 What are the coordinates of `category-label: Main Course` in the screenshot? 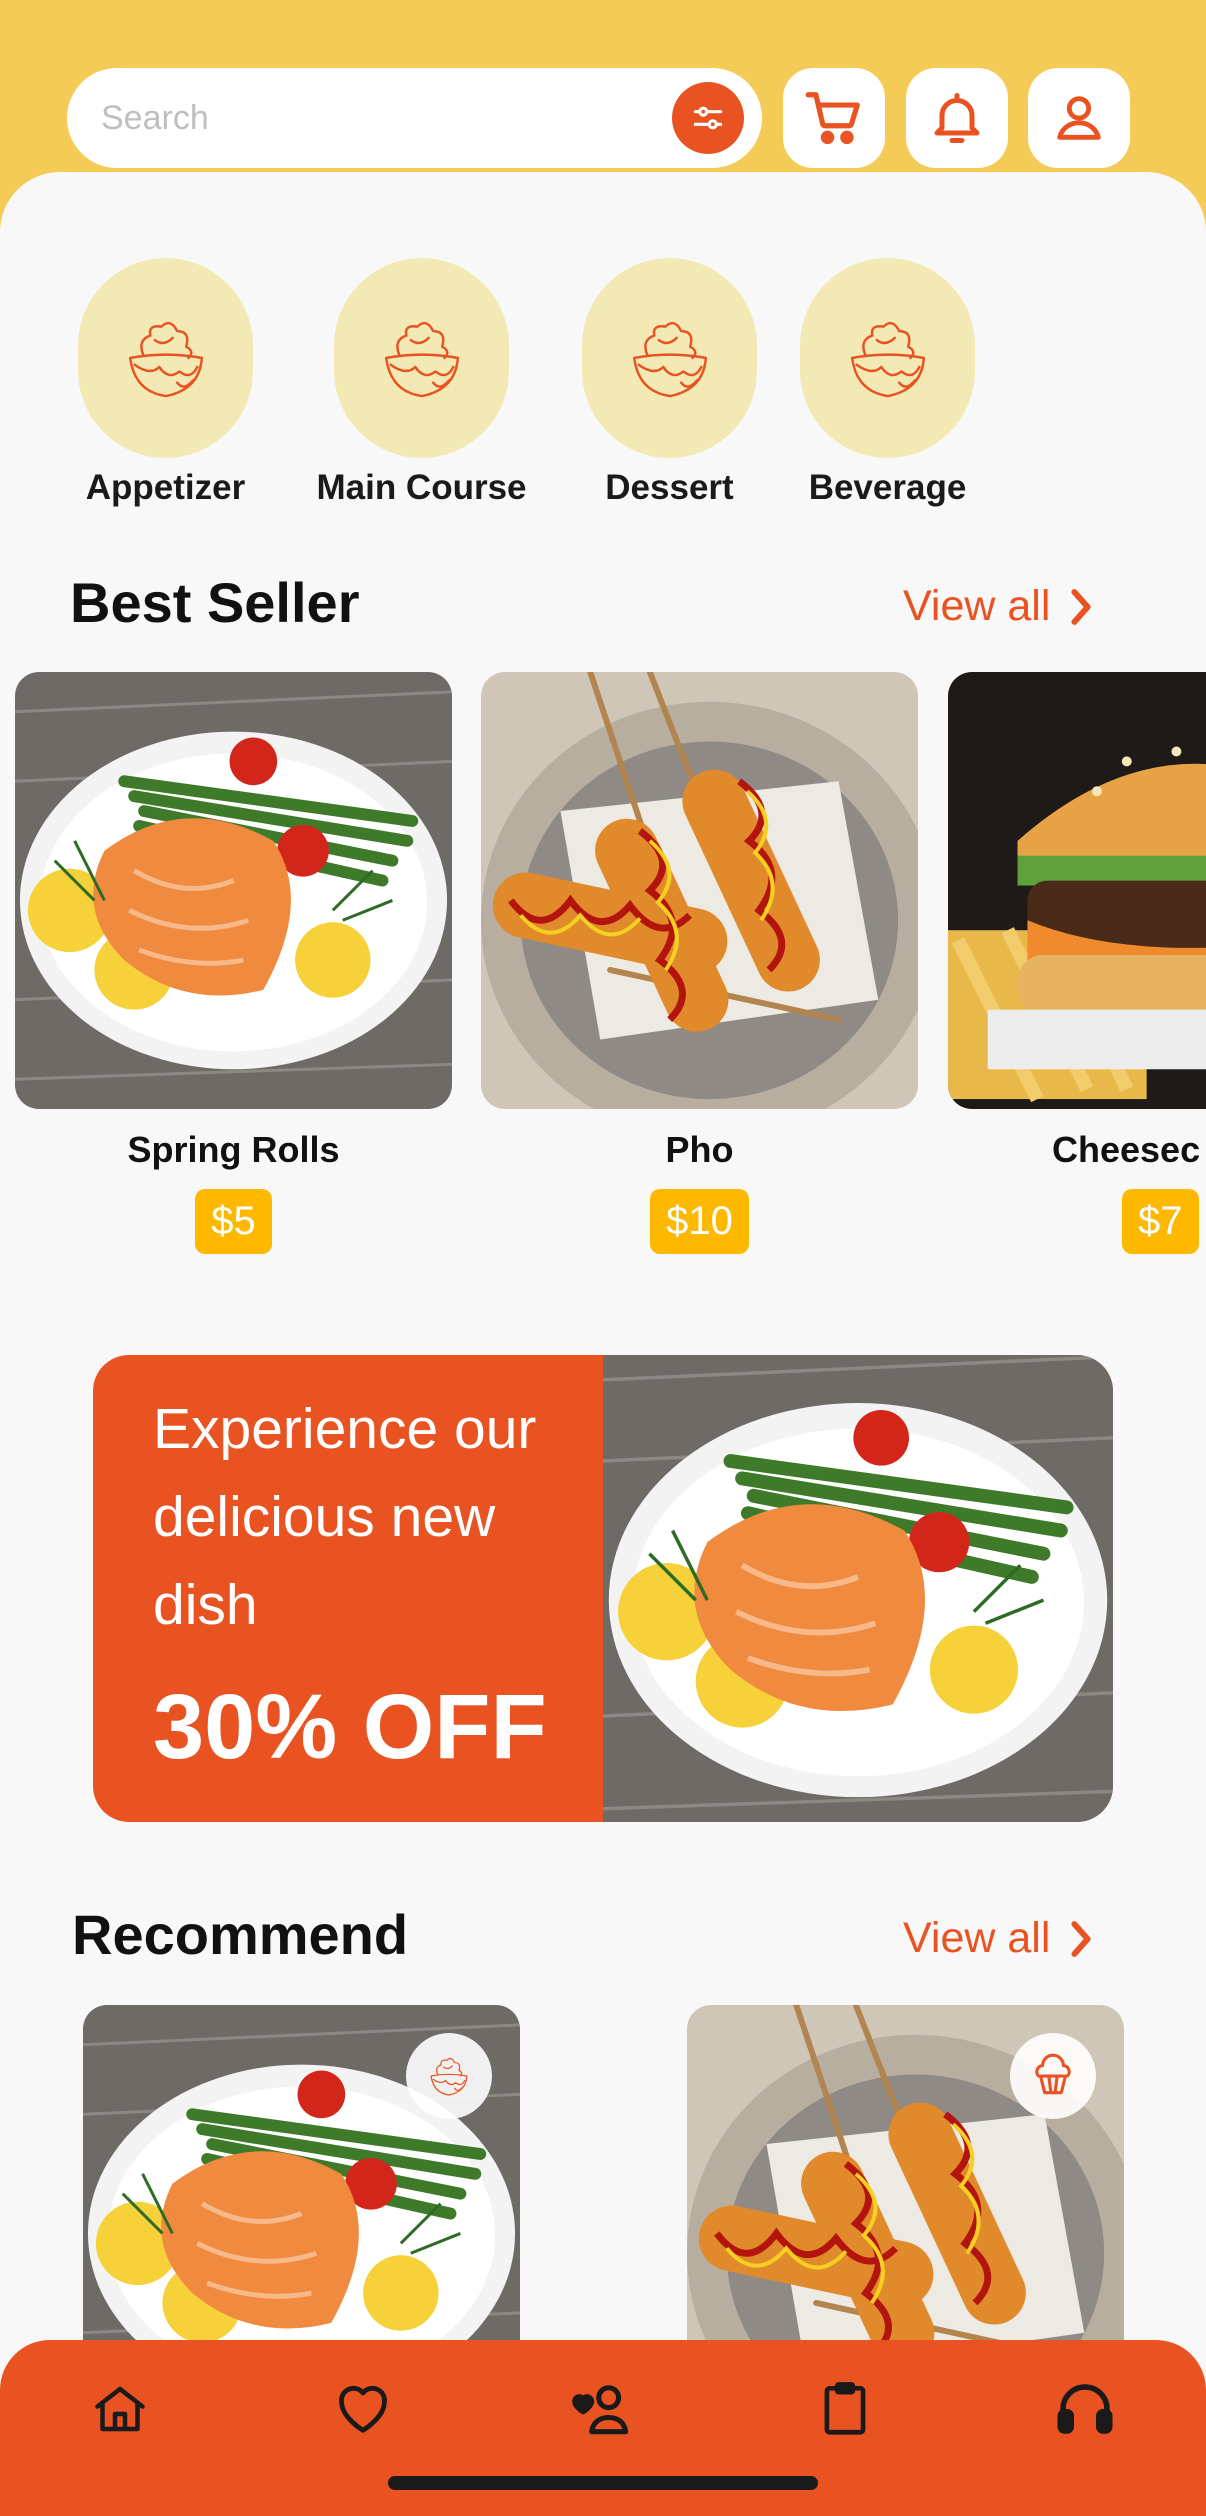 It's located at (421, 487).